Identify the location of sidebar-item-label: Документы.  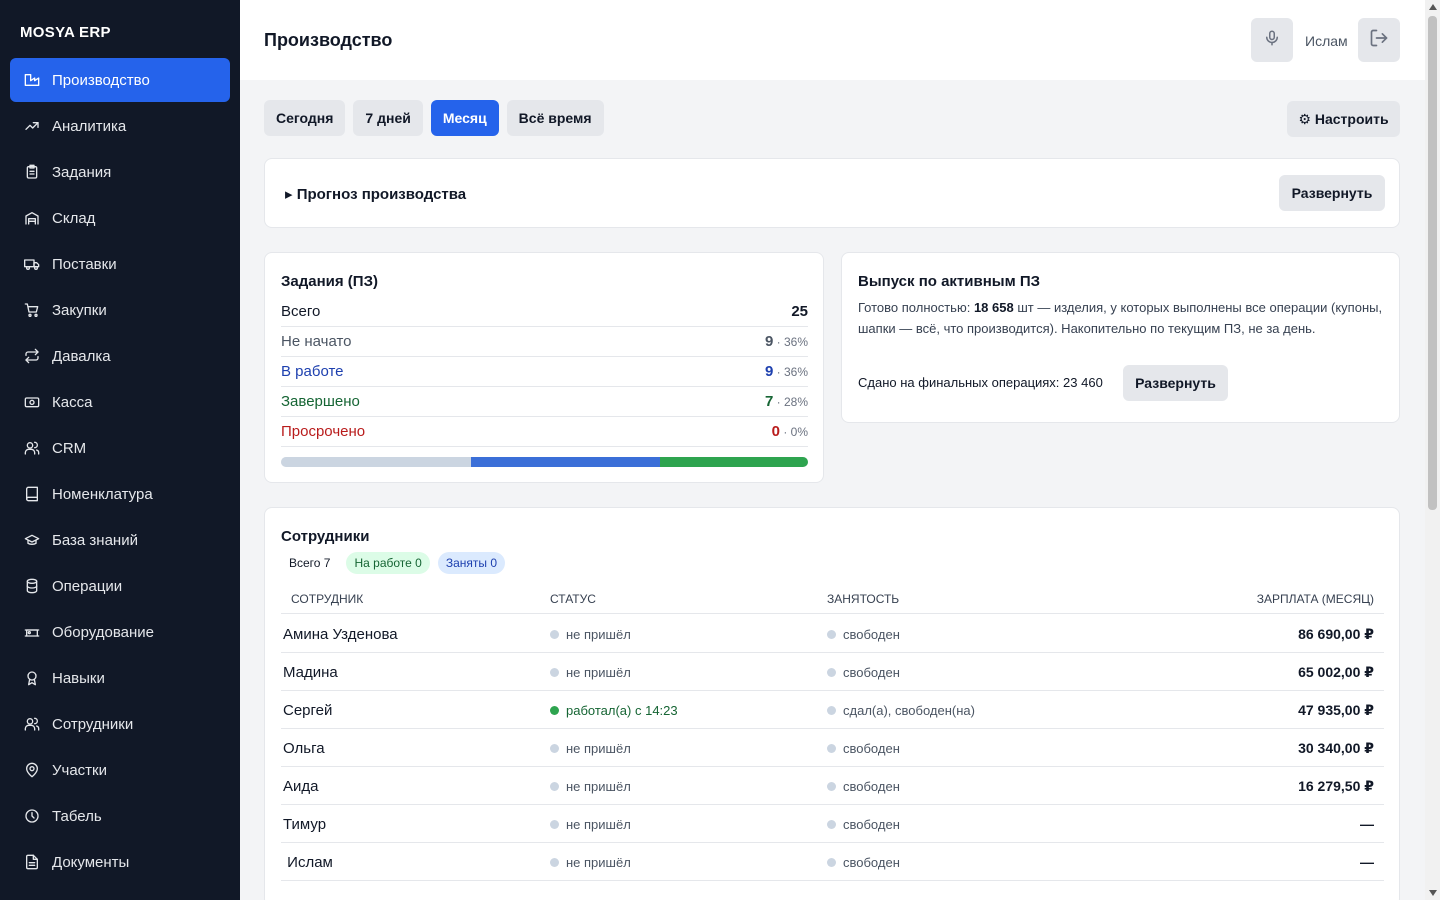
(91, 862).